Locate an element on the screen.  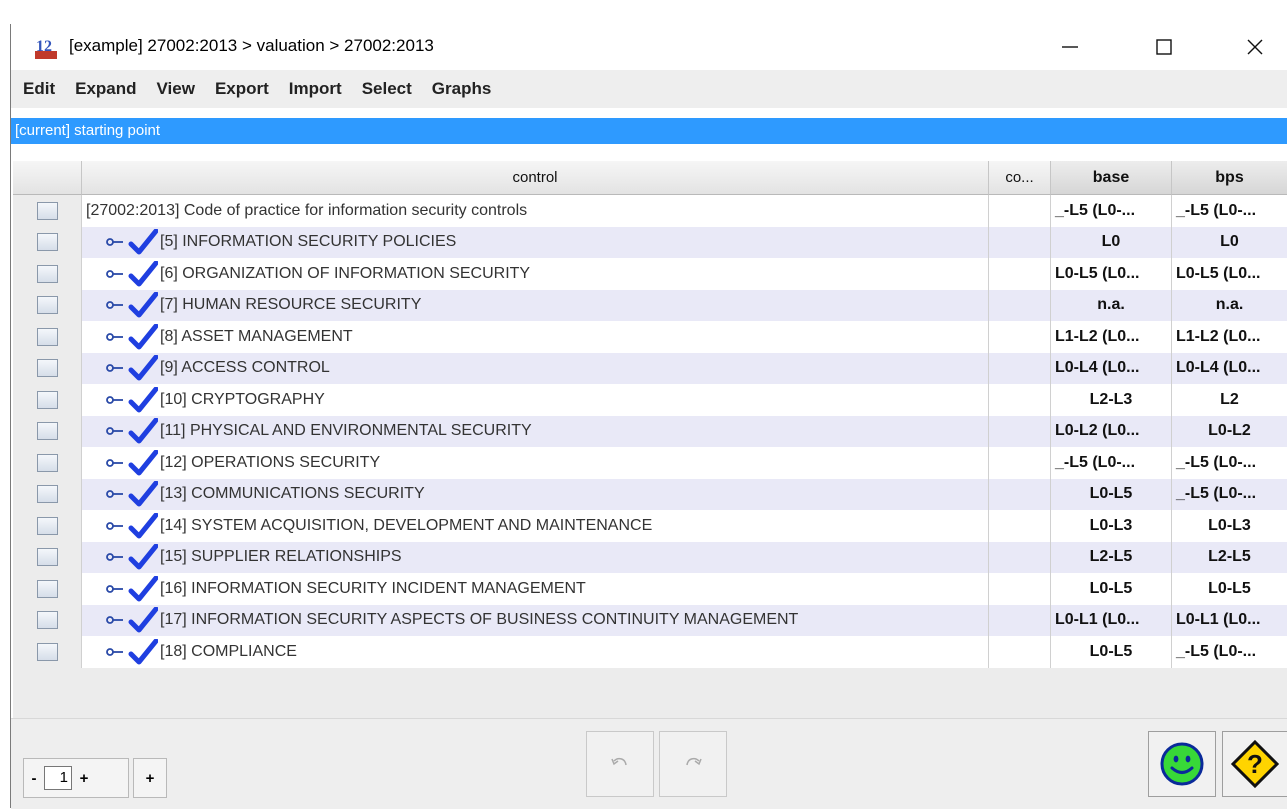
bps-cell: L2 is located at coordinates (1229, 400).